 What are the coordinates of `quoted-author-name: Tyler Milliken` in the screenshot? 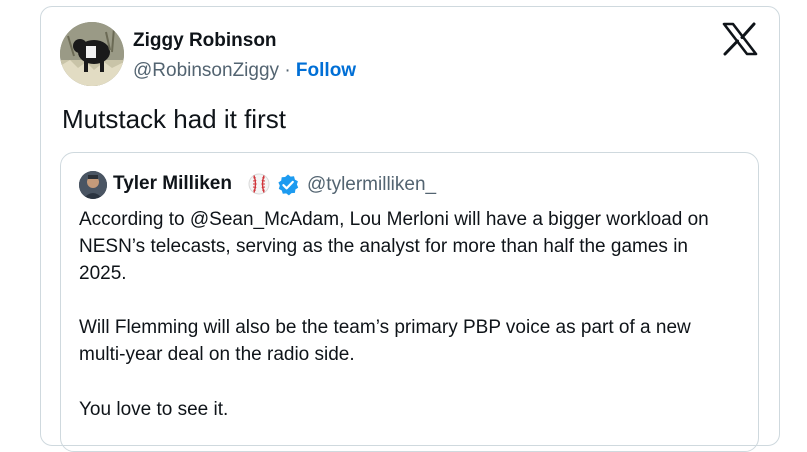 It's located at (172, 184).